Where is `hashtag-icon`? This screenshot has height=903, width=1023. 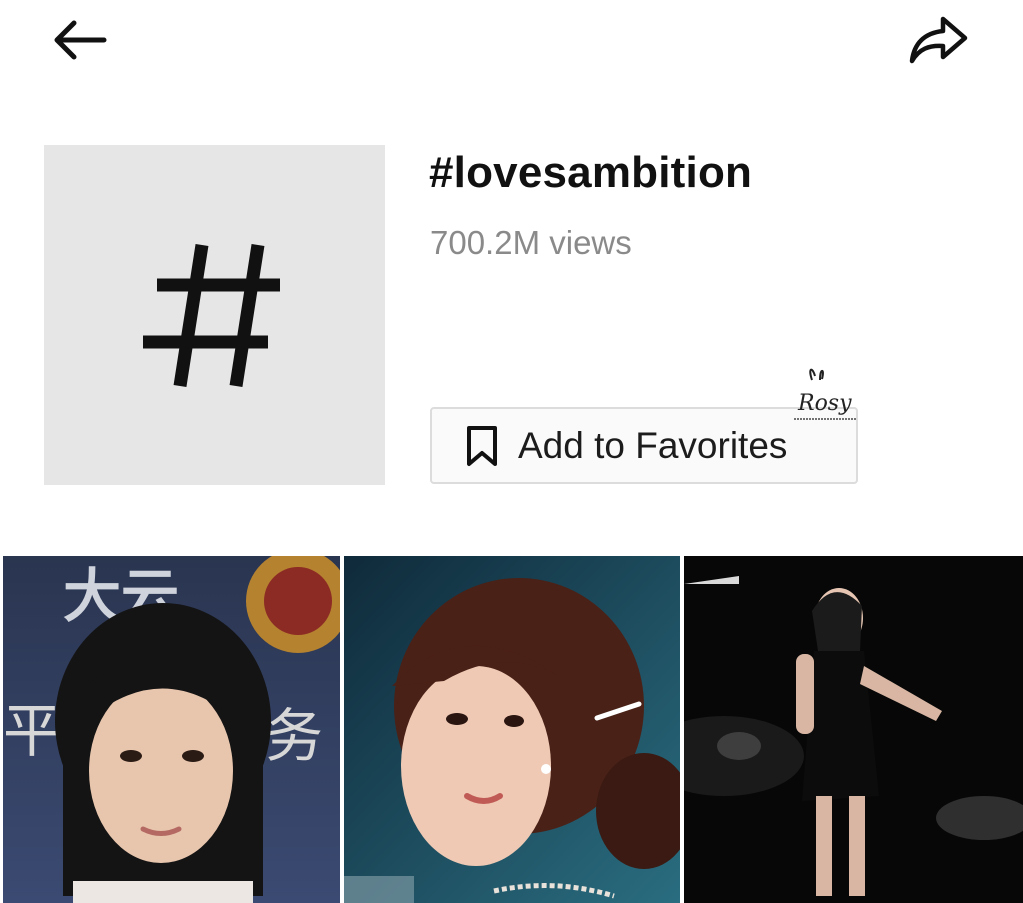
hashtag-icon is located at coordinates (211, 315).